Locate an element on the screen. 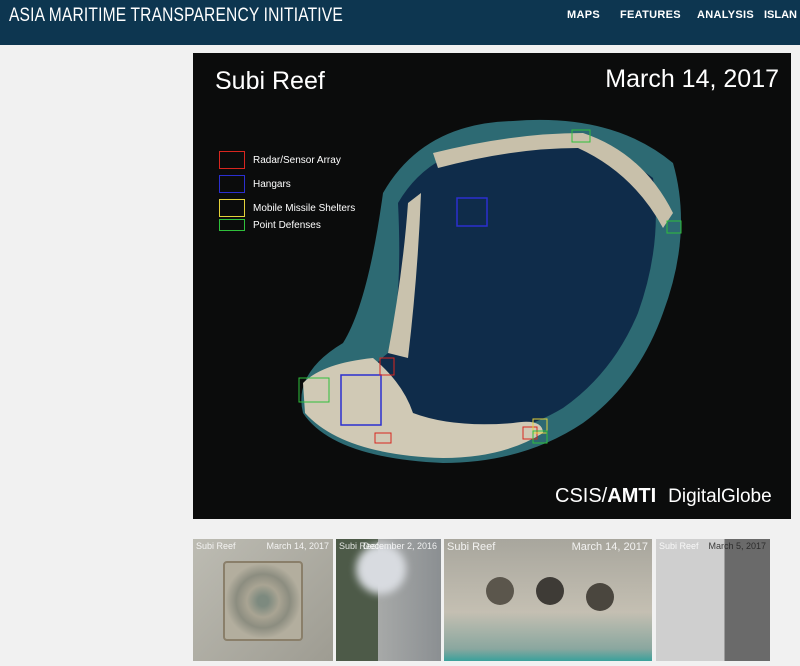 This screenshot has width=800, height=666. thumbnail-2: Subi Reef December 2, 2016 is located at coordinates (388, 600).